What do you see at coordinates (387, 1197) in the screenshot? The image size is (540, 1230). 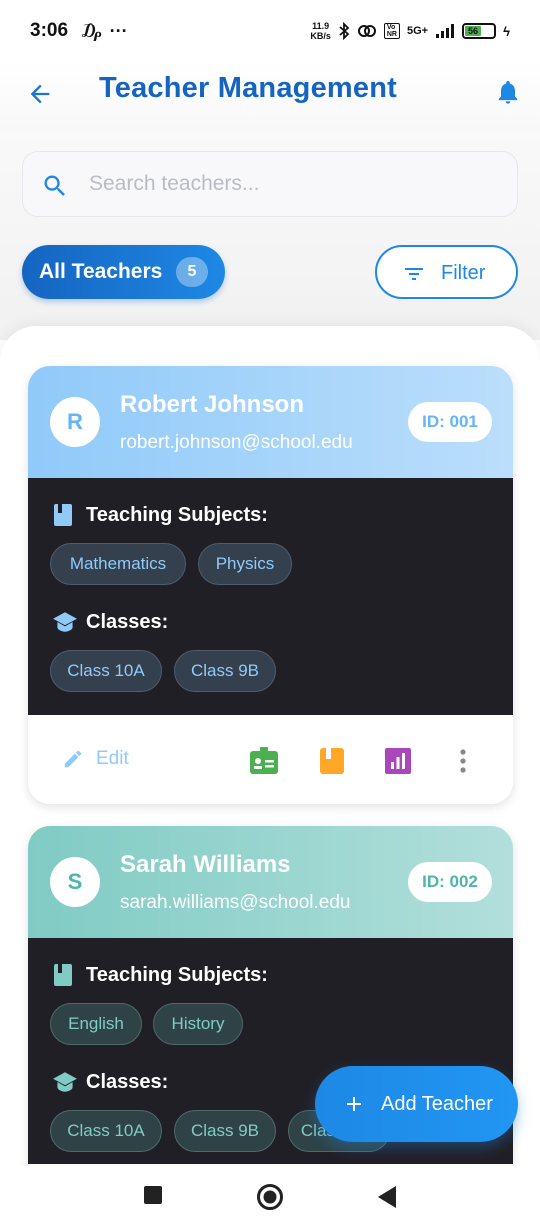 I see `back-nav-icon` at bounding box center [387, 1197].